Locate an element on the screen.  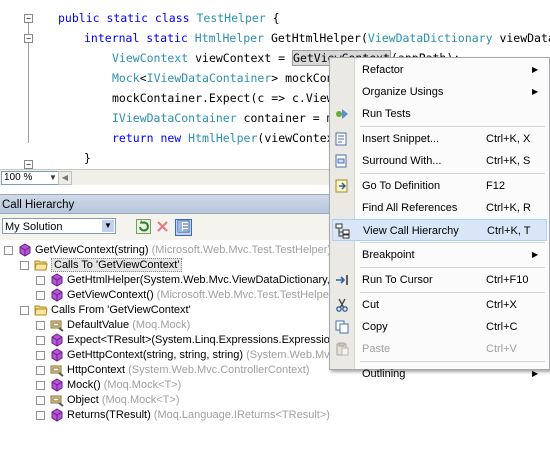
copy-icon is located at coordinates (342, 327).